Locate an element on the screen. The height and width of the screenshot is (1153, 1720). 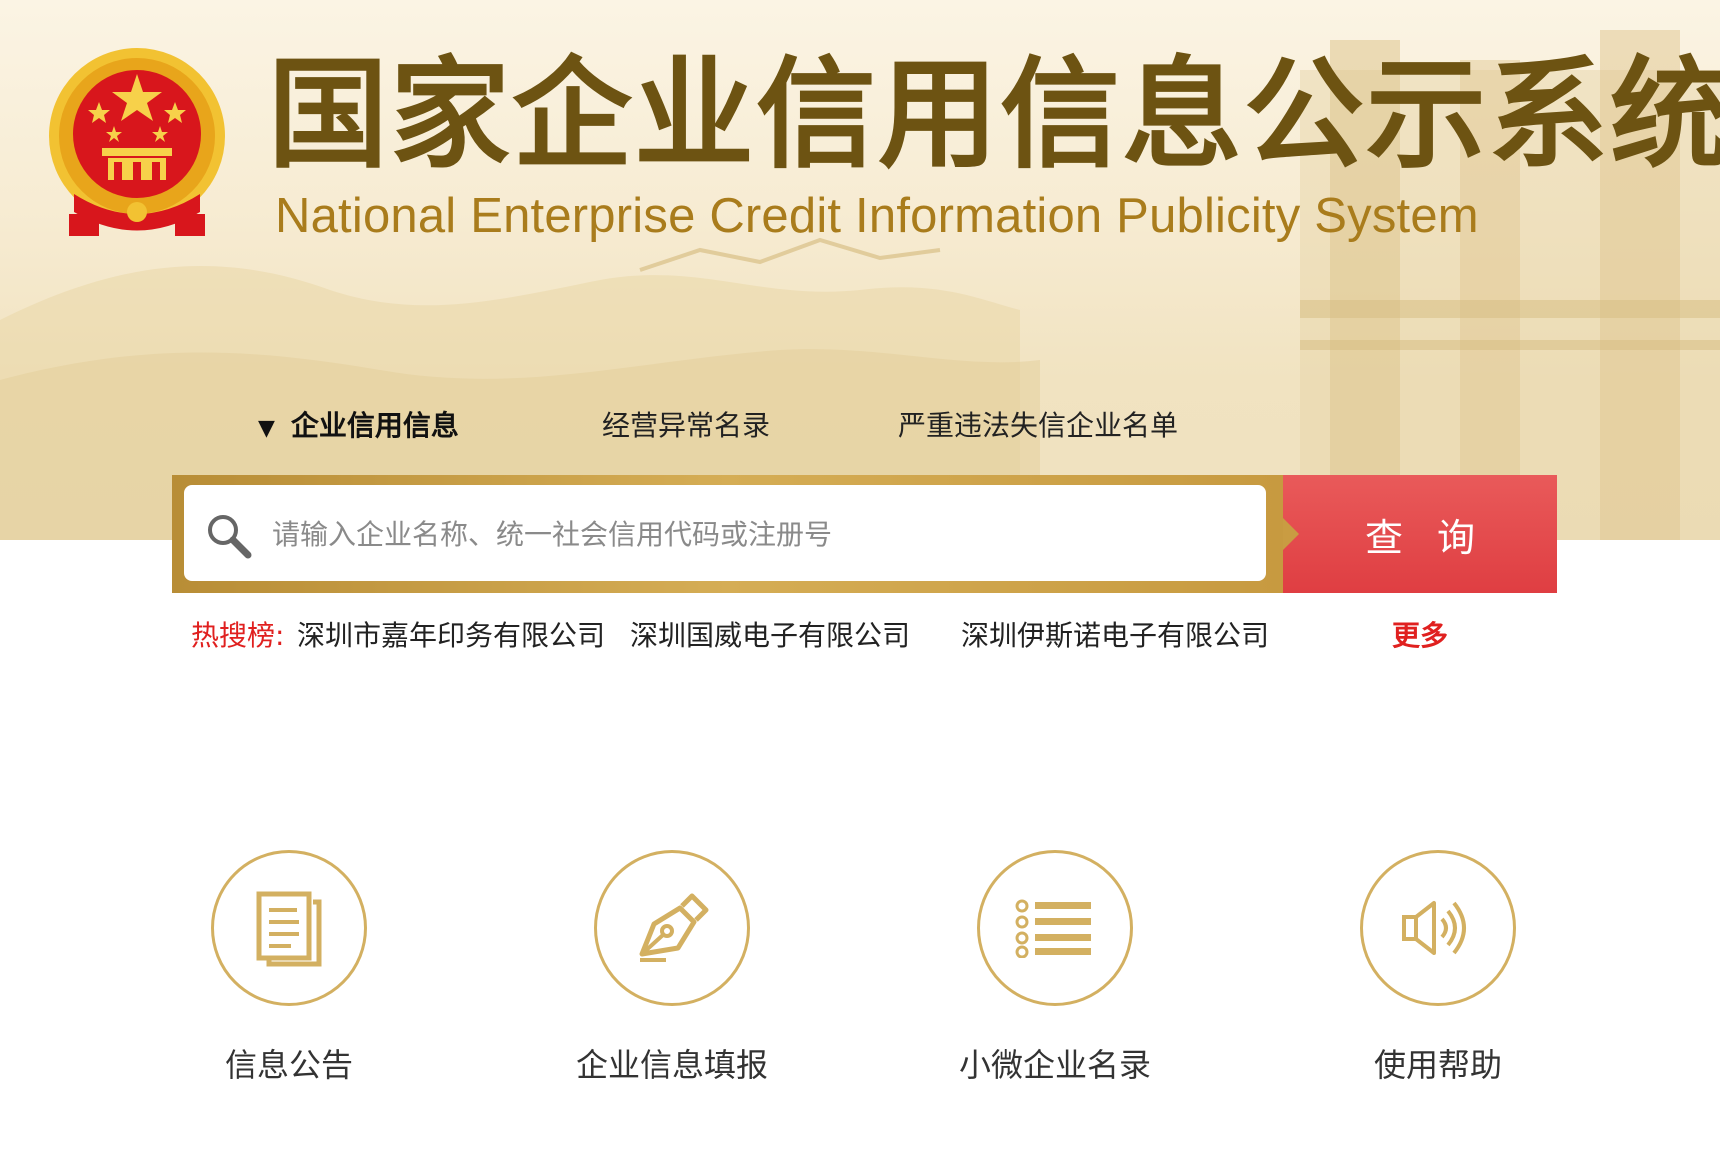
feature-label: 企业信息填报 is located at coordinates (671, 1065).